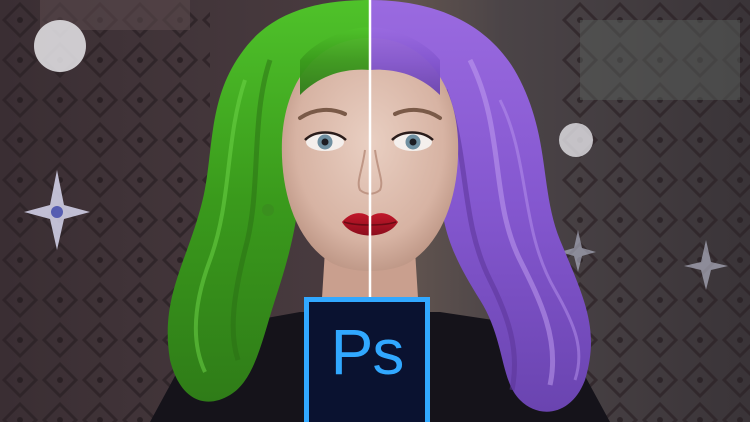 The height and width of the screenshot is (422, 750). I want to click on photoshop-logo: Ps, so click(367, 359).